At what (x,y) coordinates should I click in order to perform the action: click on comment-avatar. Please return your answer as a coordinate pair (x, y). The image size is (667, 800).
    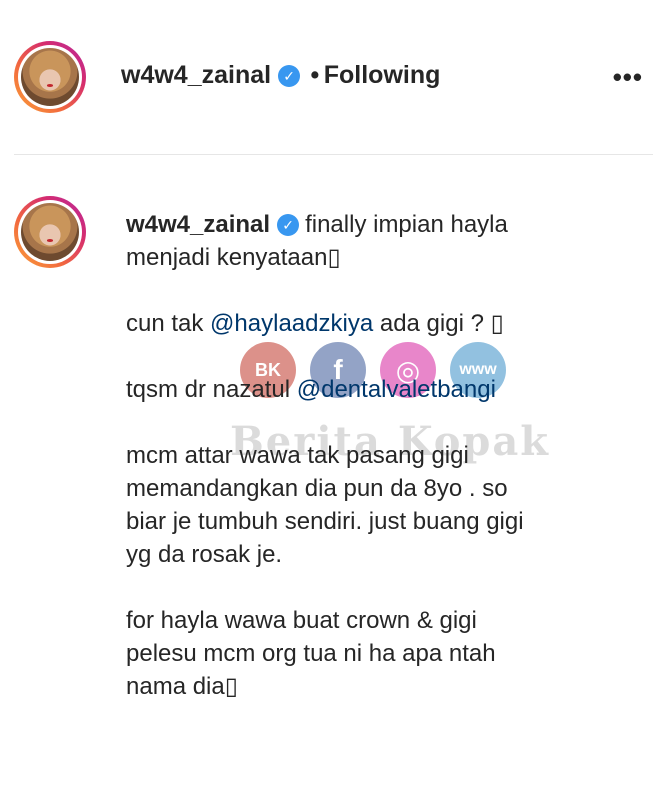
    Looking at the image, I should click on (50, 232).